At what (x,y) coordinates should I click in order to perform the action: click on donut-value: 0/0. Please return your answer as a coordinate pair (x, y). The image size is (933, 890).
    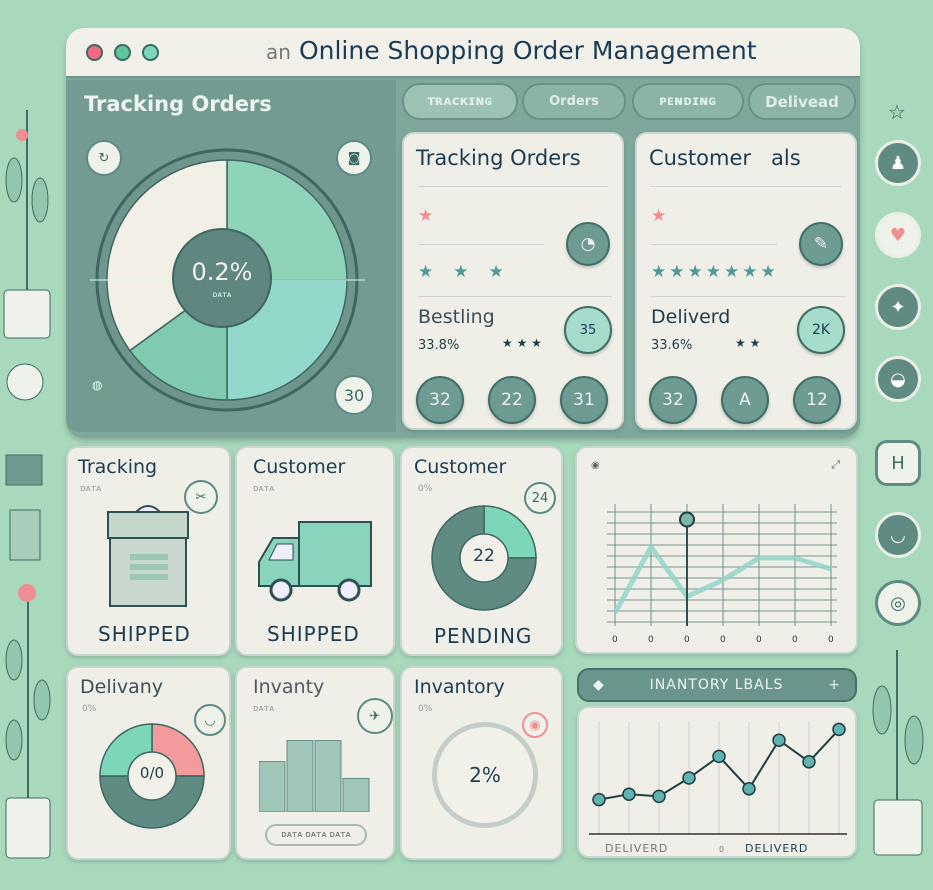
    Looking at the image, I should click on (152, 773).